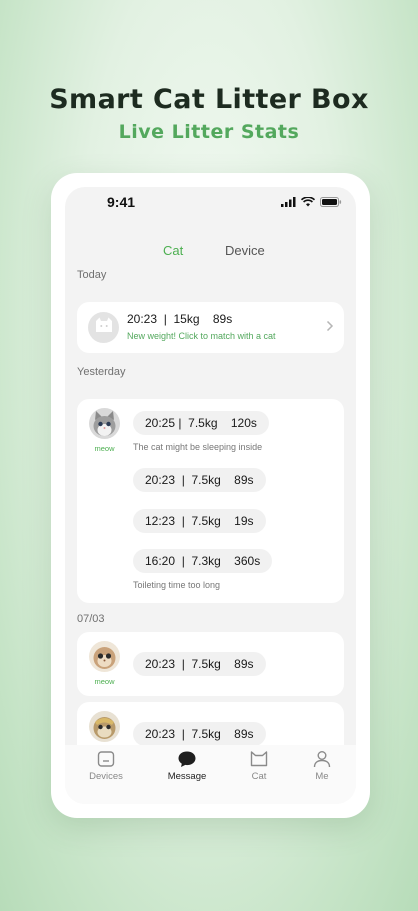  I want to click on nav-me-label: Me, so click(322, 776).